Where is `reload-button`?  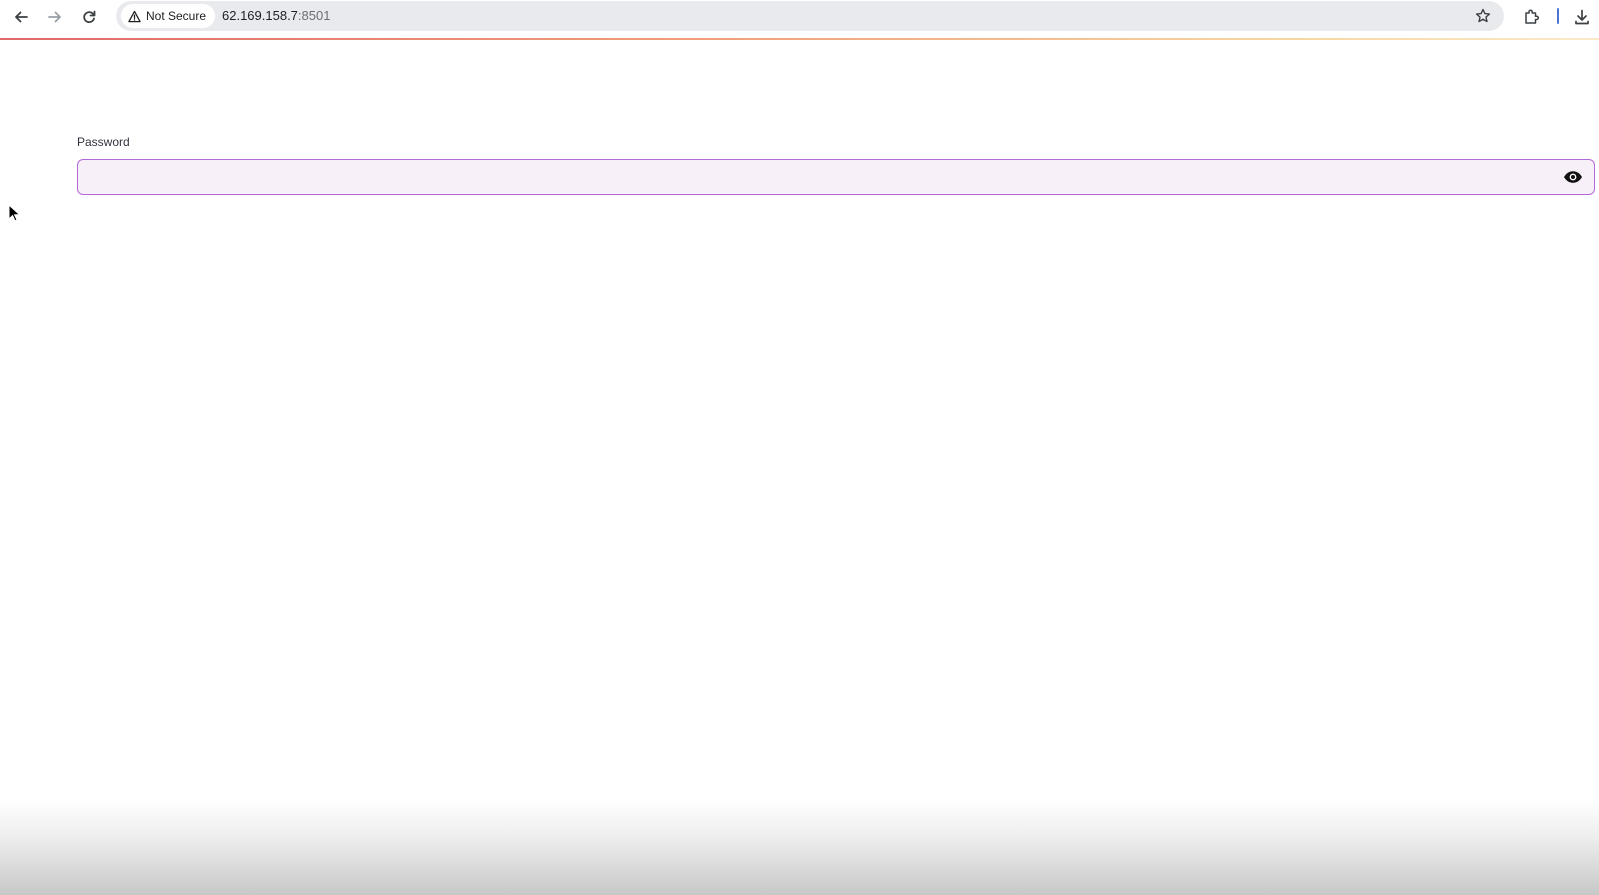
reload-button is located at coordinates (89, 17).